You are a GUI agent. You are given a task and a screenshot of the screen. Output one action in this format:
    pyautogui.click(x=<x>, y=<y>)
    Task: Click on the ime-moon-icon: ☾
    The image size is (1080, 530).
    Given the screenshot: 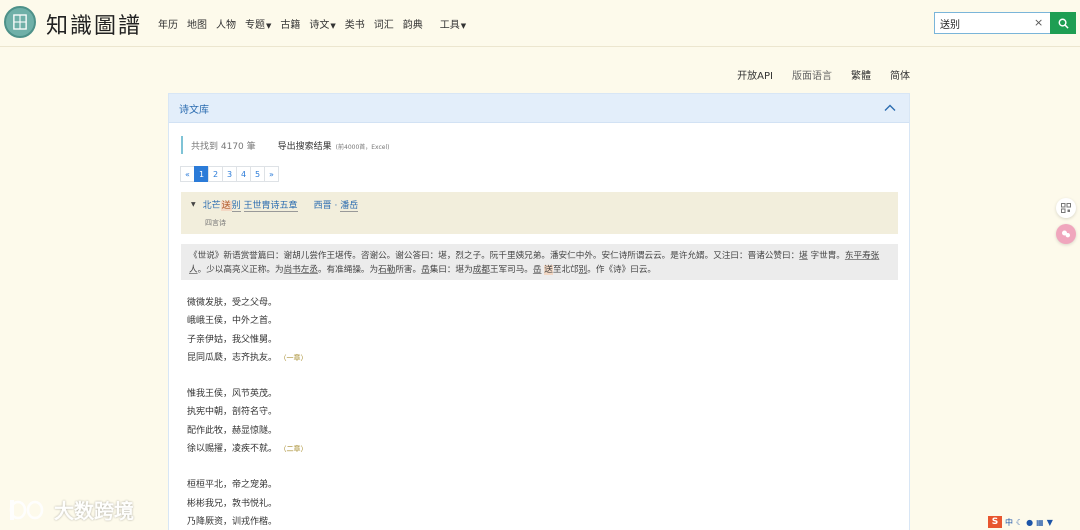 What is the action you would take?
    pyautogui.click(x=1020, y=522)
    